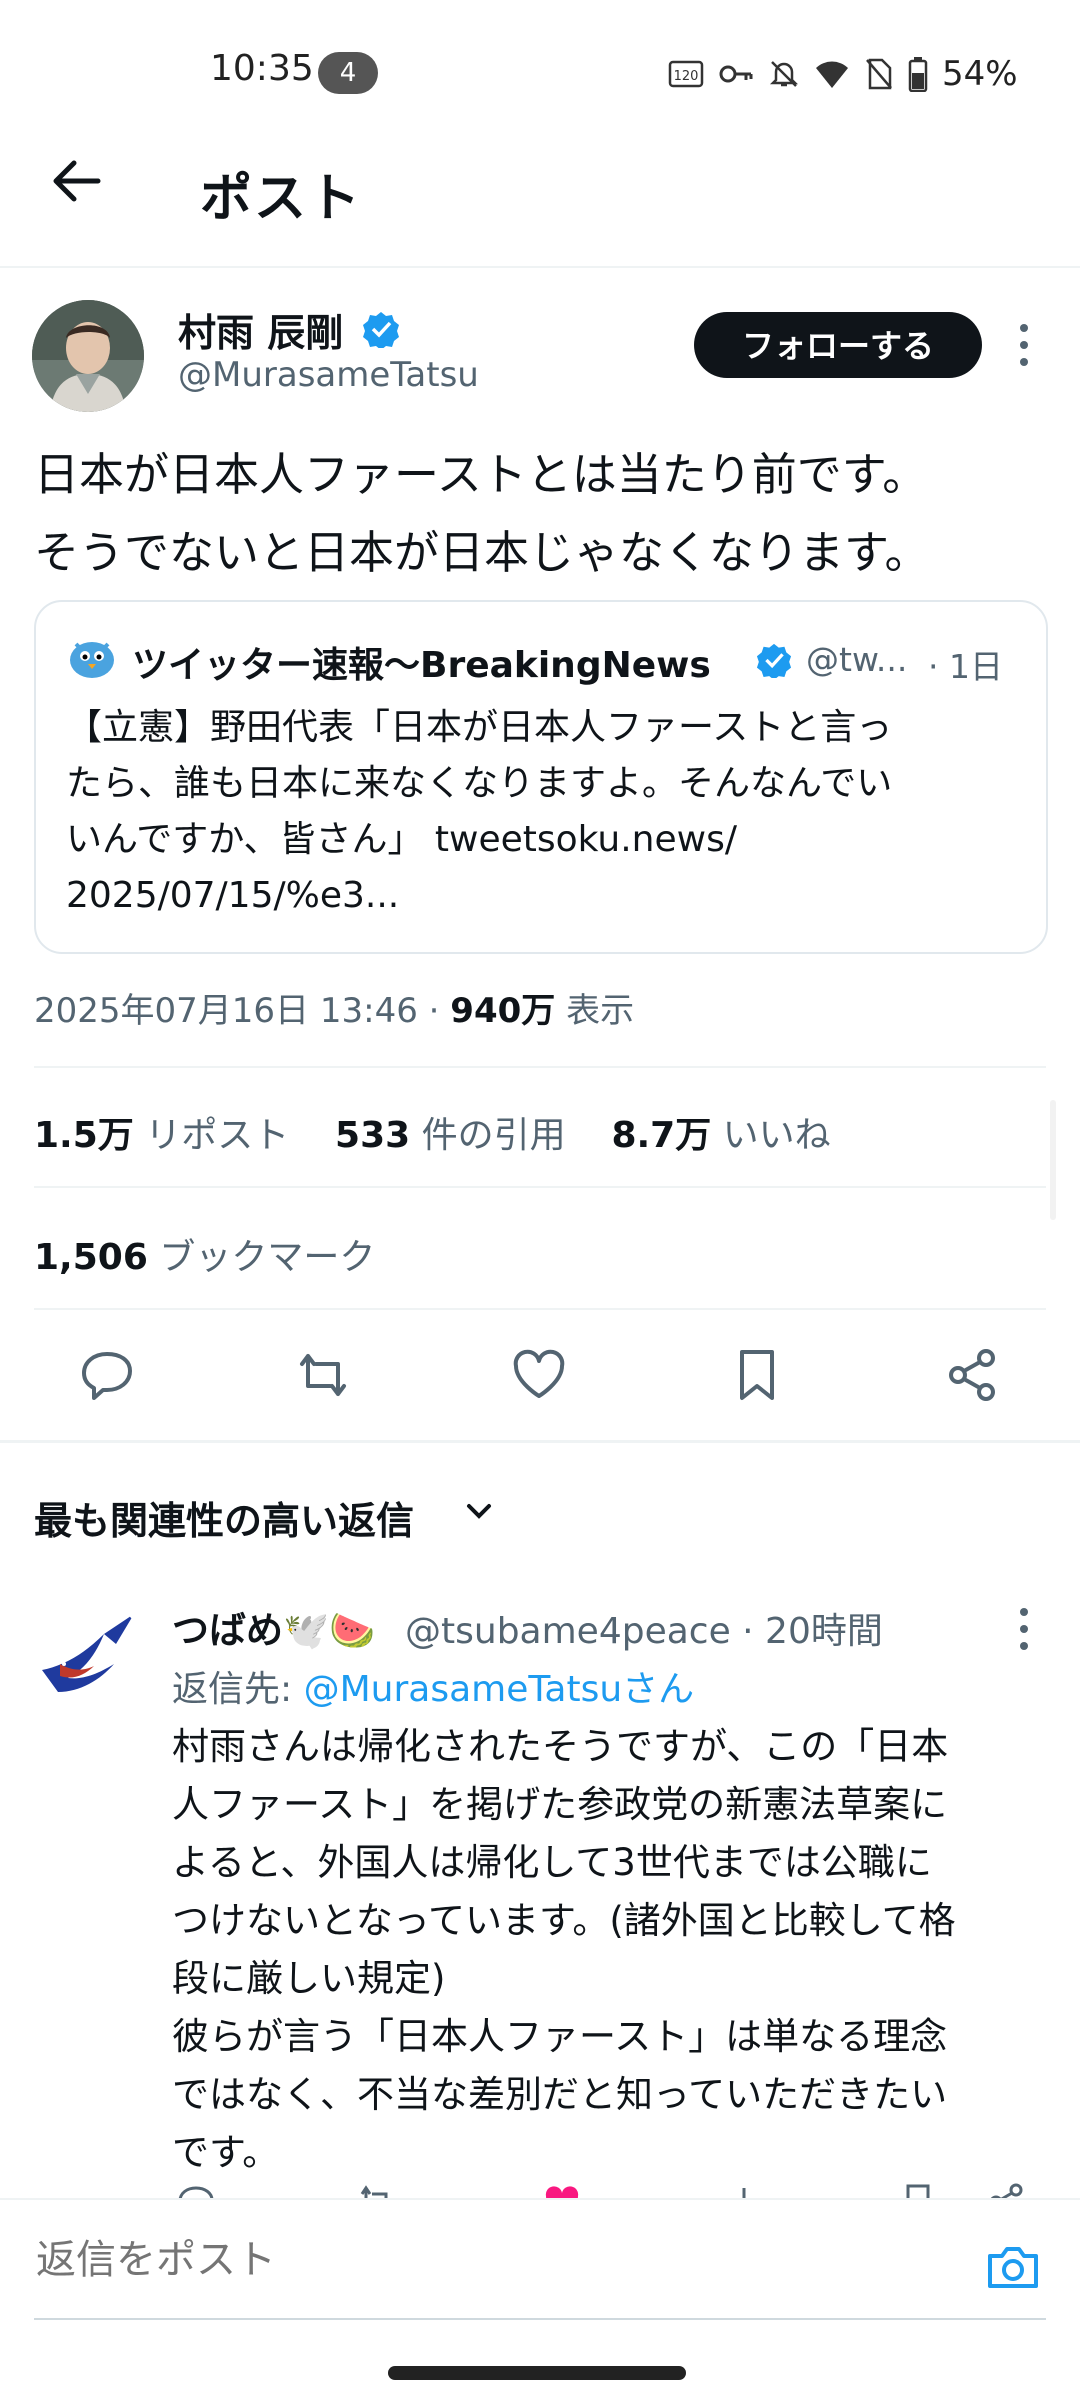  Describe the element at coordinates (560, 1746) in the screenshot. I see `reply-text-line: 村雨さんは帰化されたそうですが、この「日本` at that location.